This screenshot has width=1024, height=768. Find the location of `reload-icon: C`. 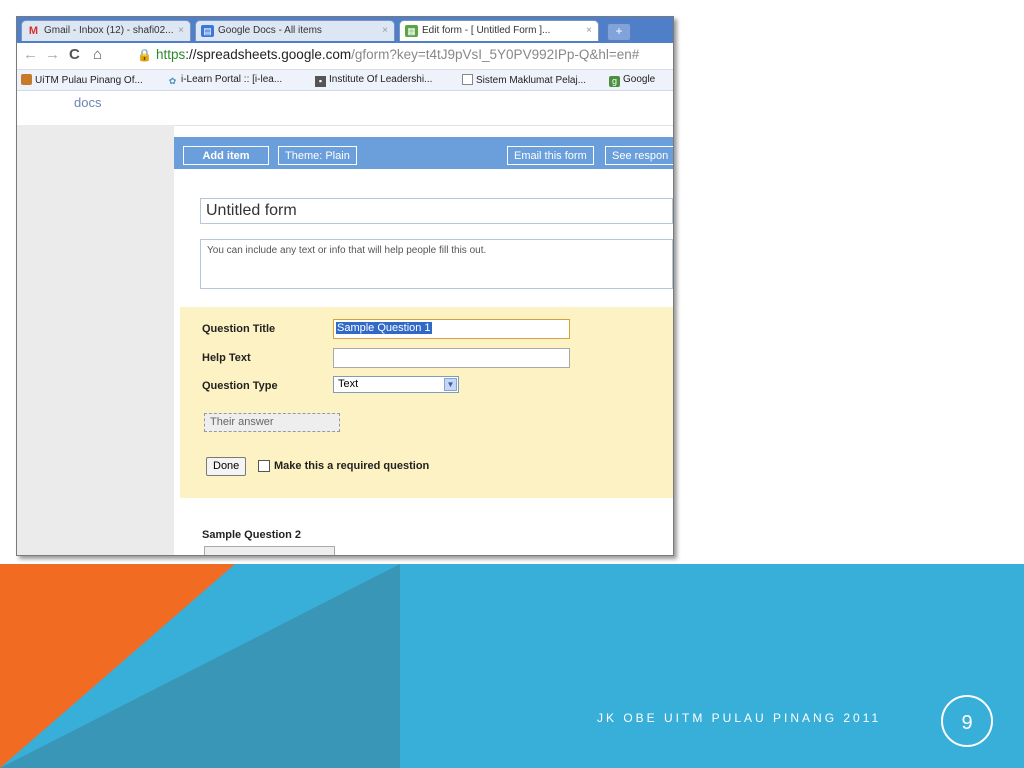

reload-icon: C is located at coordinates (74, 54).